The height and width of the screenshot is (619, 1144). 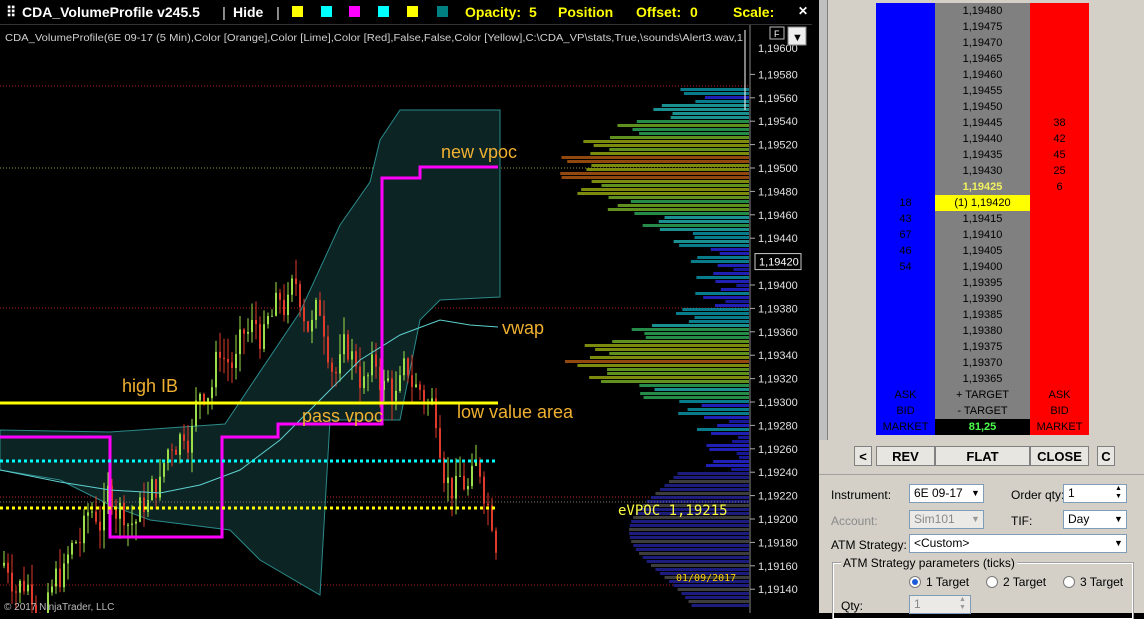 What do you see at coordinates (1101, 582) in the screenshot?
I see `target-3-label: 3 Target` at bounding box center [1101, 582].